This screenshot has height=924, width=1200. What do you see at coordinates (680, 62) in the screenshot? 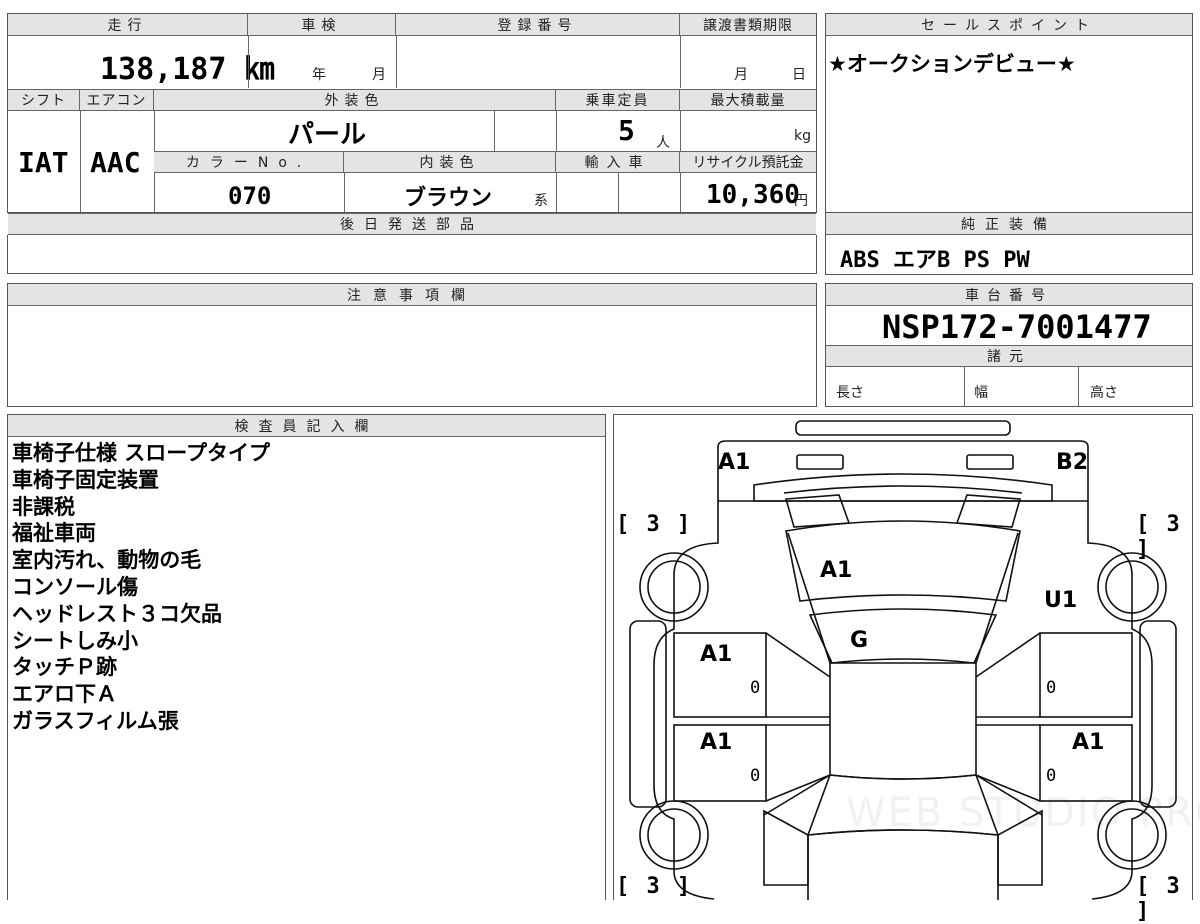
I see `transfer-divider` at bounding box center [680, 62].